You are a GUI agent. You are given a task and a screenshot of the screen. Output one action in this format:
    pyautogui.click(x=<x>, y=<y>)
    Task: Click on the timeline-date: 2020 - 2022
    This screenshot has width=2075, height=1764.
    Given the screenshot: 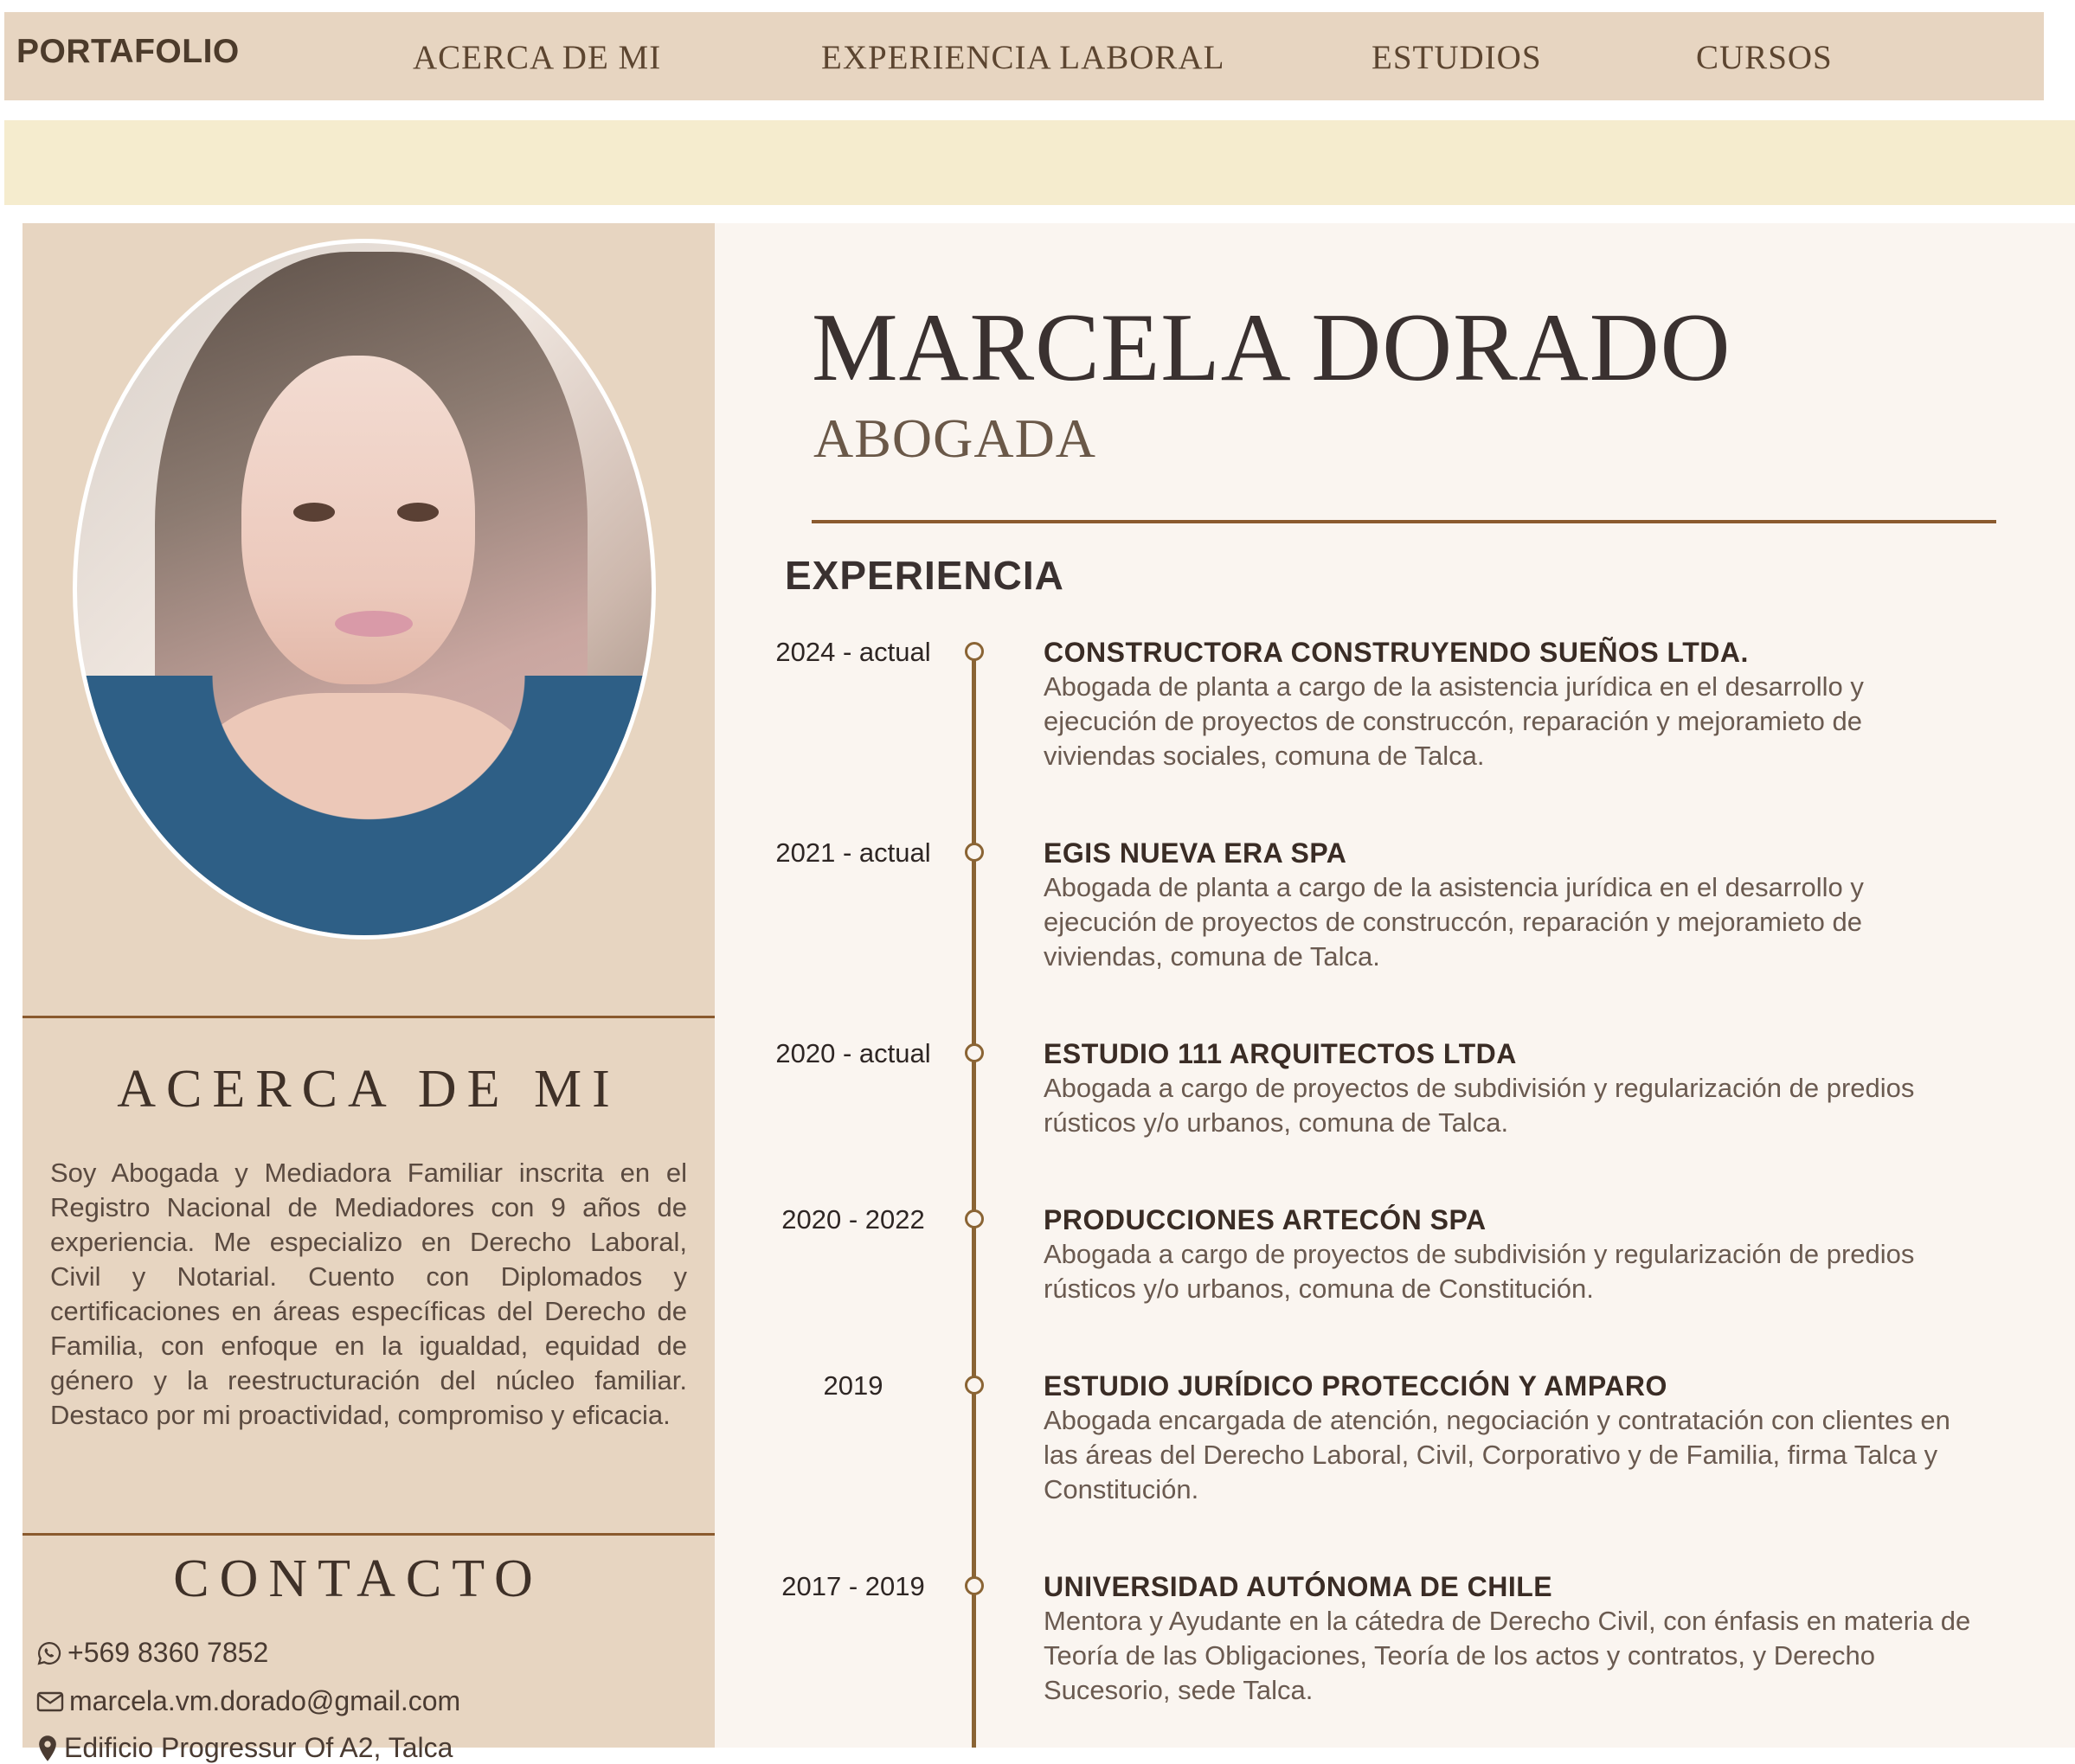 What is the action you would take?
    pyautogui.click(x=853, y=1219)
    